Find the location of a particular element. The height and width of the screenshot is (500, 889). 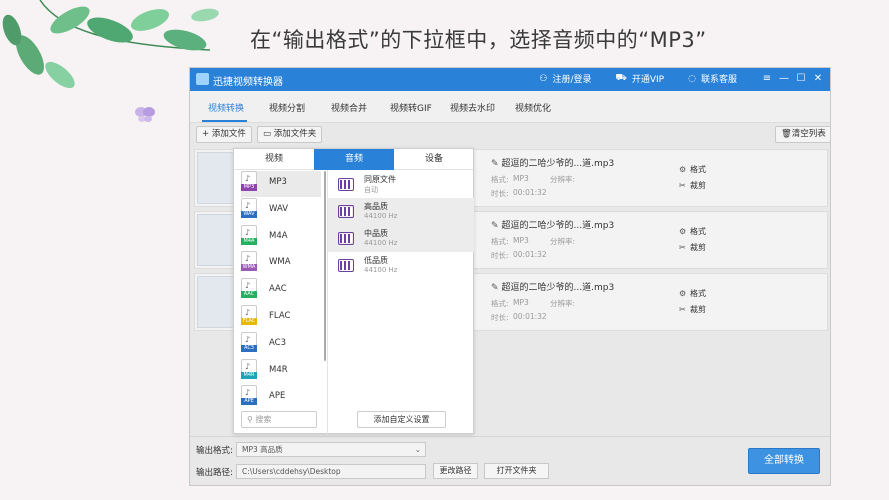

format-option-ac3: ♪ AC3 AC3 is located at coordinates (281, 344).